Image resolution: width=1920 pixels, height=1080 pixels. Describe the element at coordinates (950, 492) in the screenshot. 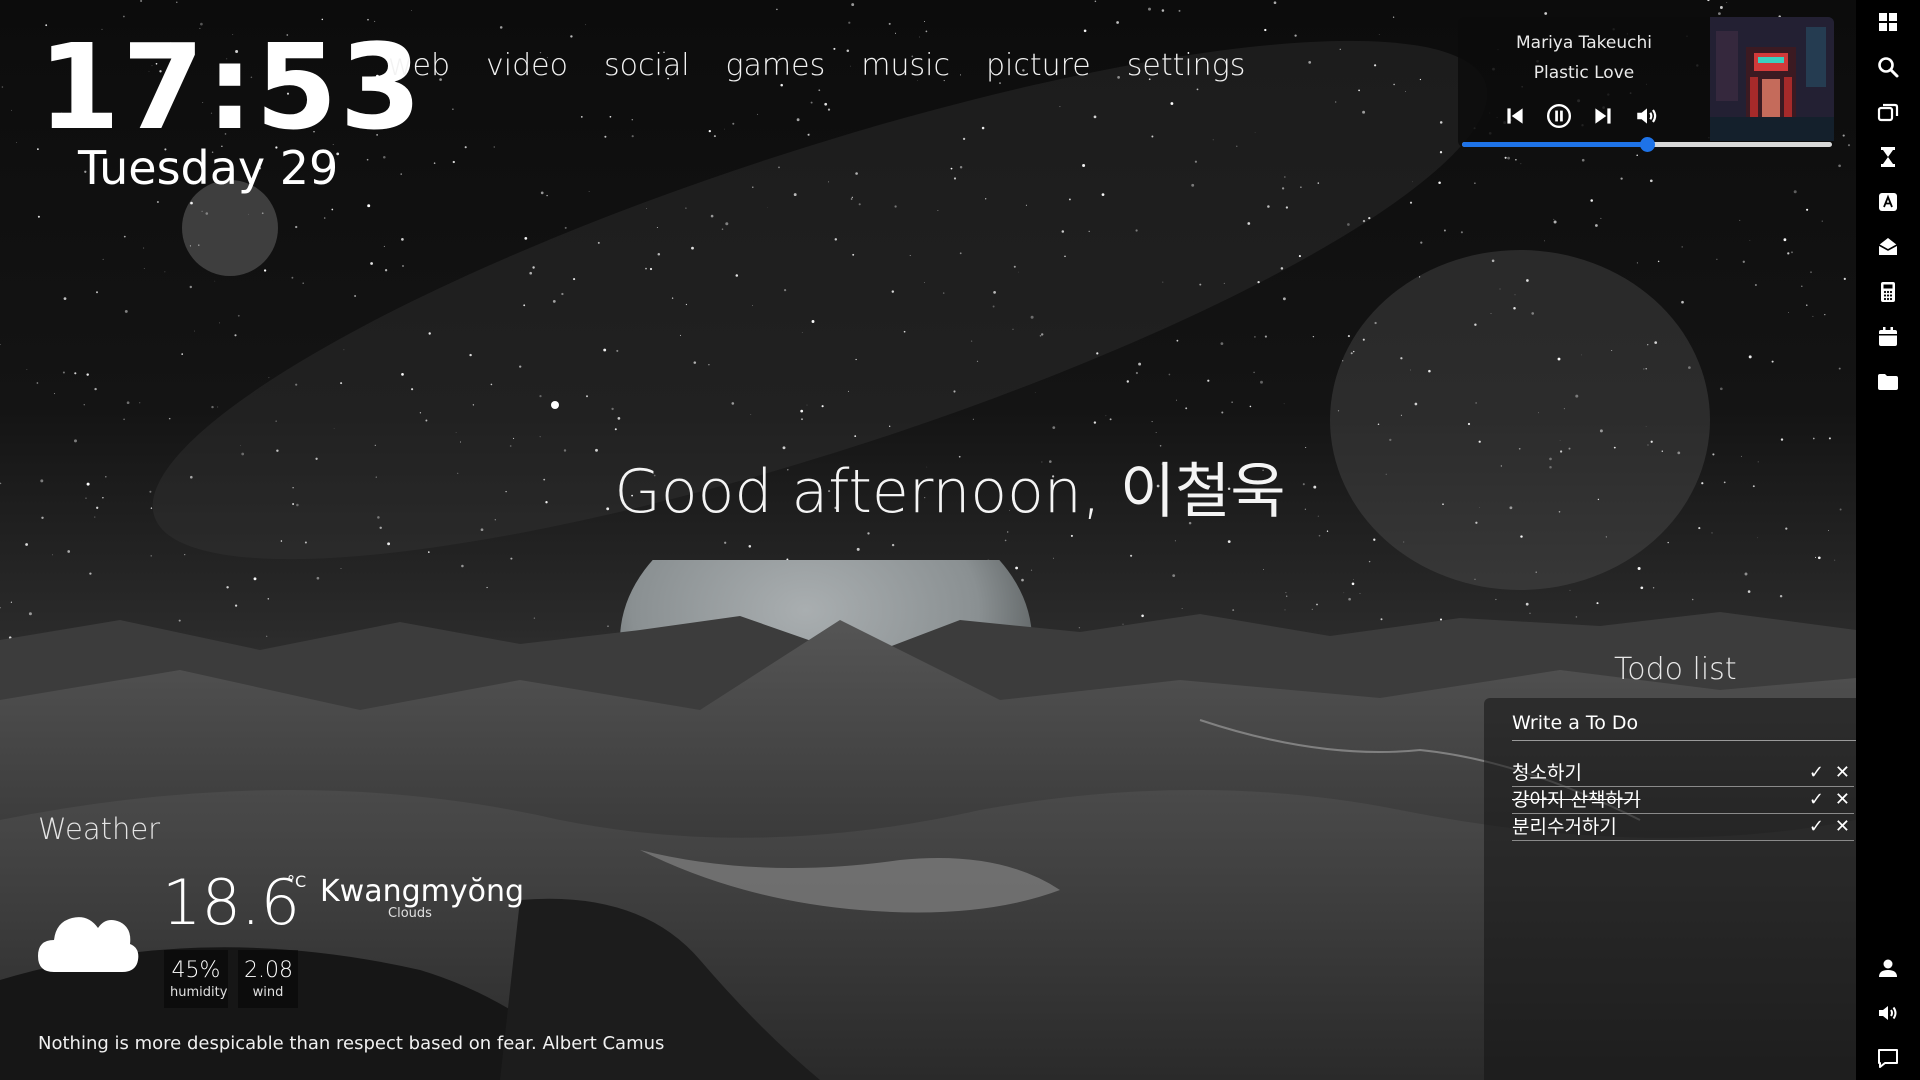

I see `greeting-text: Good afternoon, 이철욱` at that location.